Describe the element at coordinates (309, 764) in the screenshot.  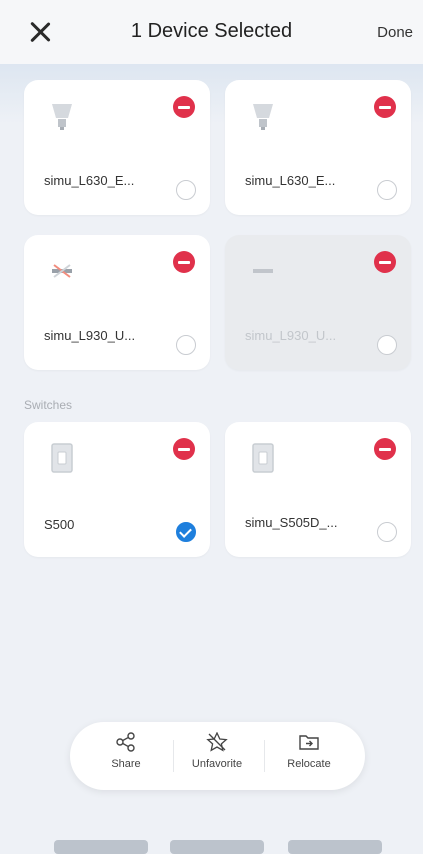
I see `relocate-label: Relocate` at that location.